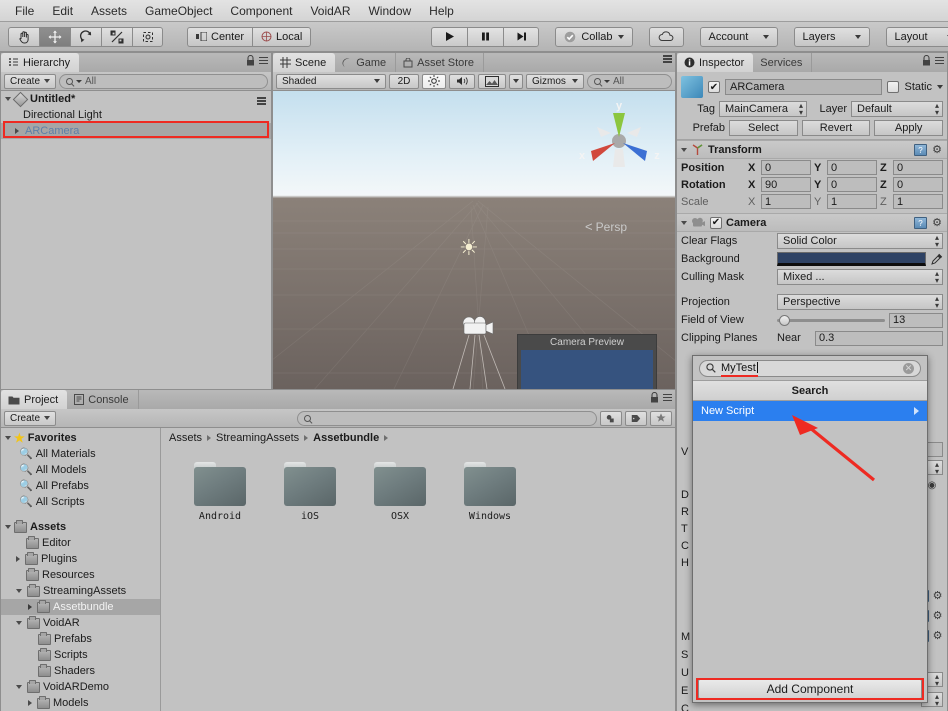  Describe the element at coordinates (897, 109) in the screenshot. I see `layer-dropdown: Default ▴ ▾` at that location.